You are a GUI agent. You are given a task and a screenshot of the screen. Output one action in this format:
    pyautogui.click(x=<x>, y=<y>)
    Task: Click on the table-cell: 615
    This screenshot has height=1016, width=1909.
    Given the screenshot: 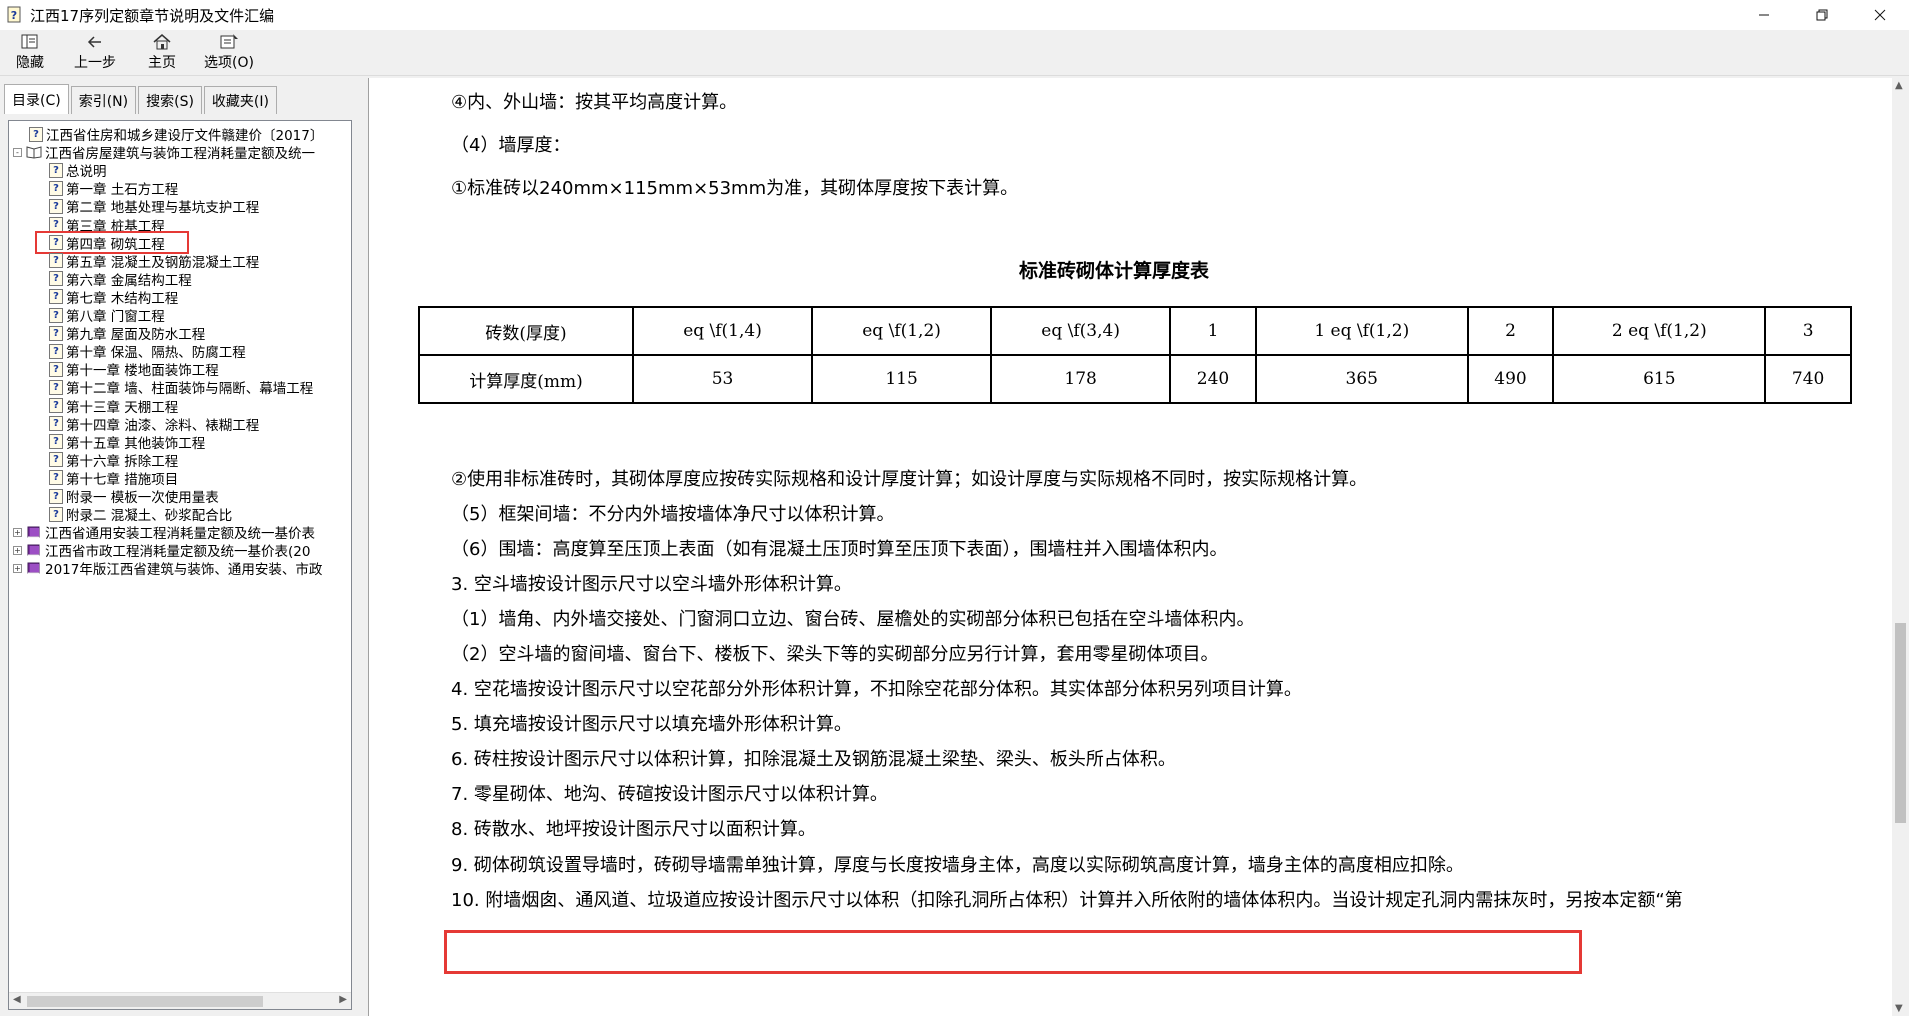 What is the action you would take?
    pyautogui.click(x=1659, y=379)
    